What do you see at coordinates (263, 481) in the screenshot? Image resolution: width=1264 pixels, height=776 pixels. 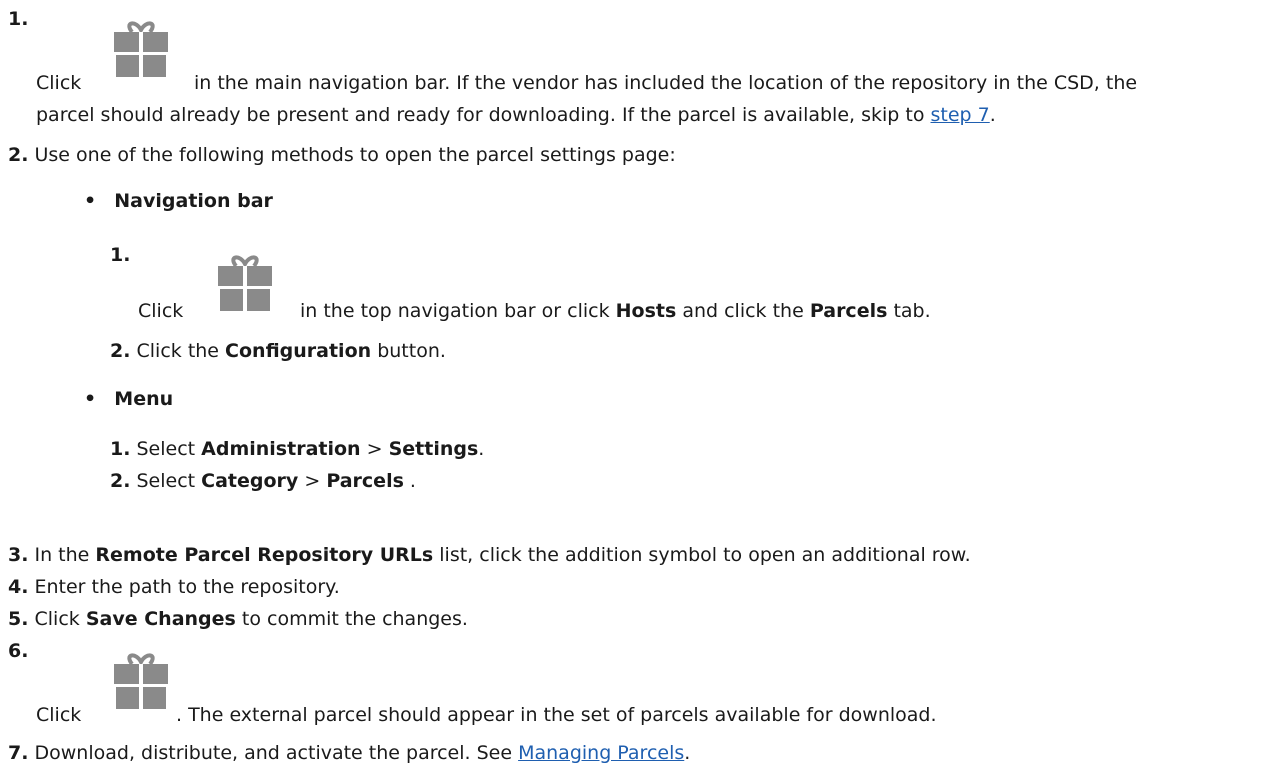 I see `menu-step-2: 2. Select Category > Parcels .` at bounding box center [263, 481].